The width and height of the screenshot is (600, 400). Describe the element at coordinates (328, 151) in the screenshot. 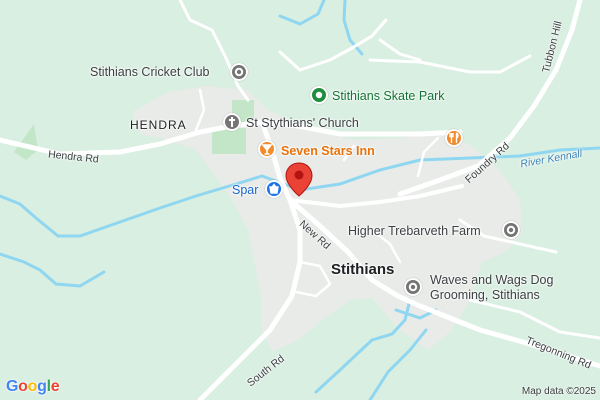

I see `poi-label-pub: Seven Stars Inn` at that location.